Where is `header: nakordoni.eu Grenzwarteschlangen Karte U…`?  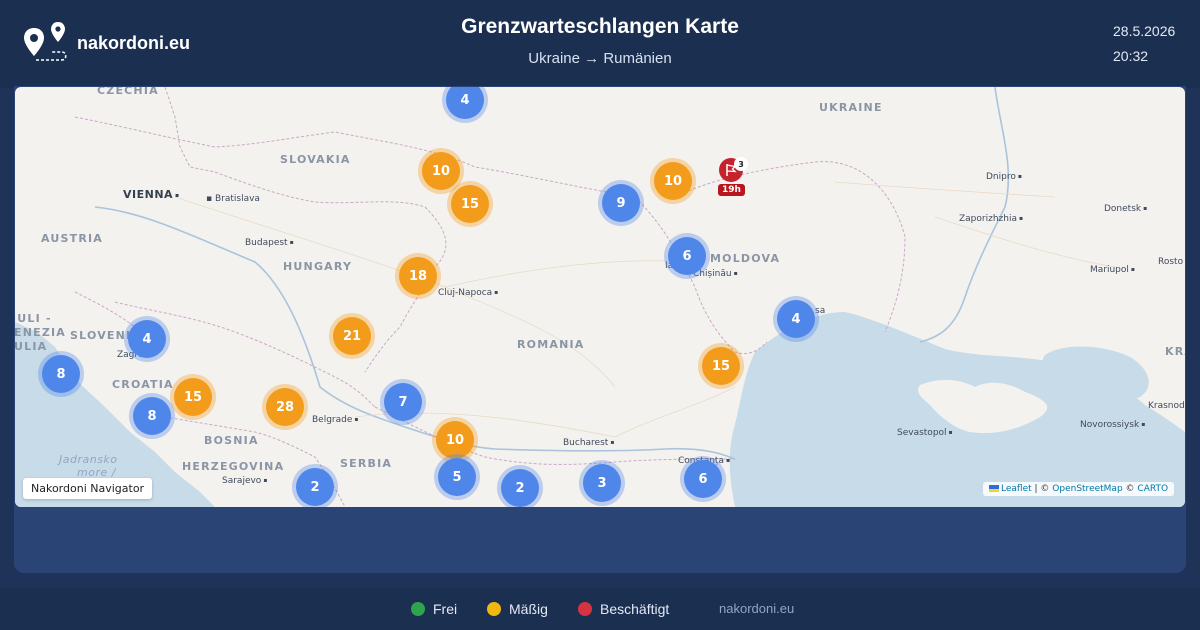
header: nakordoni.eu Grenzwarteschlangen Karte U… is located at coordinates (600, 44).